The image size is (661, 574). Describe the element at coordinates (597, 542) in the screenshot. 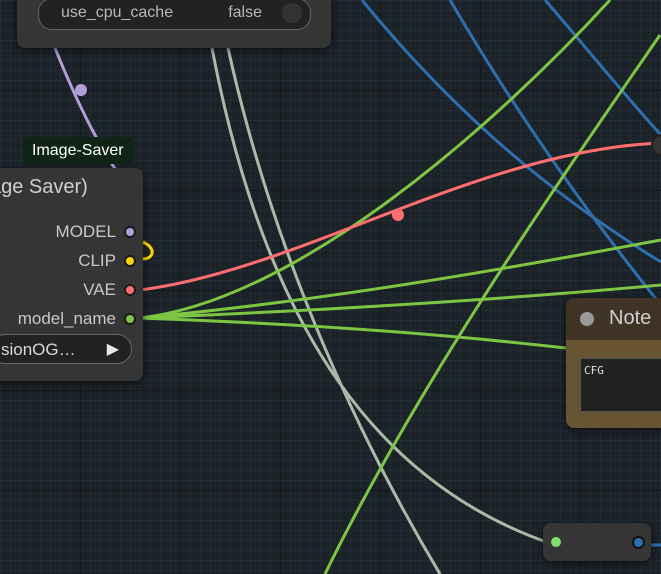

I see `reroute-node` at that location.